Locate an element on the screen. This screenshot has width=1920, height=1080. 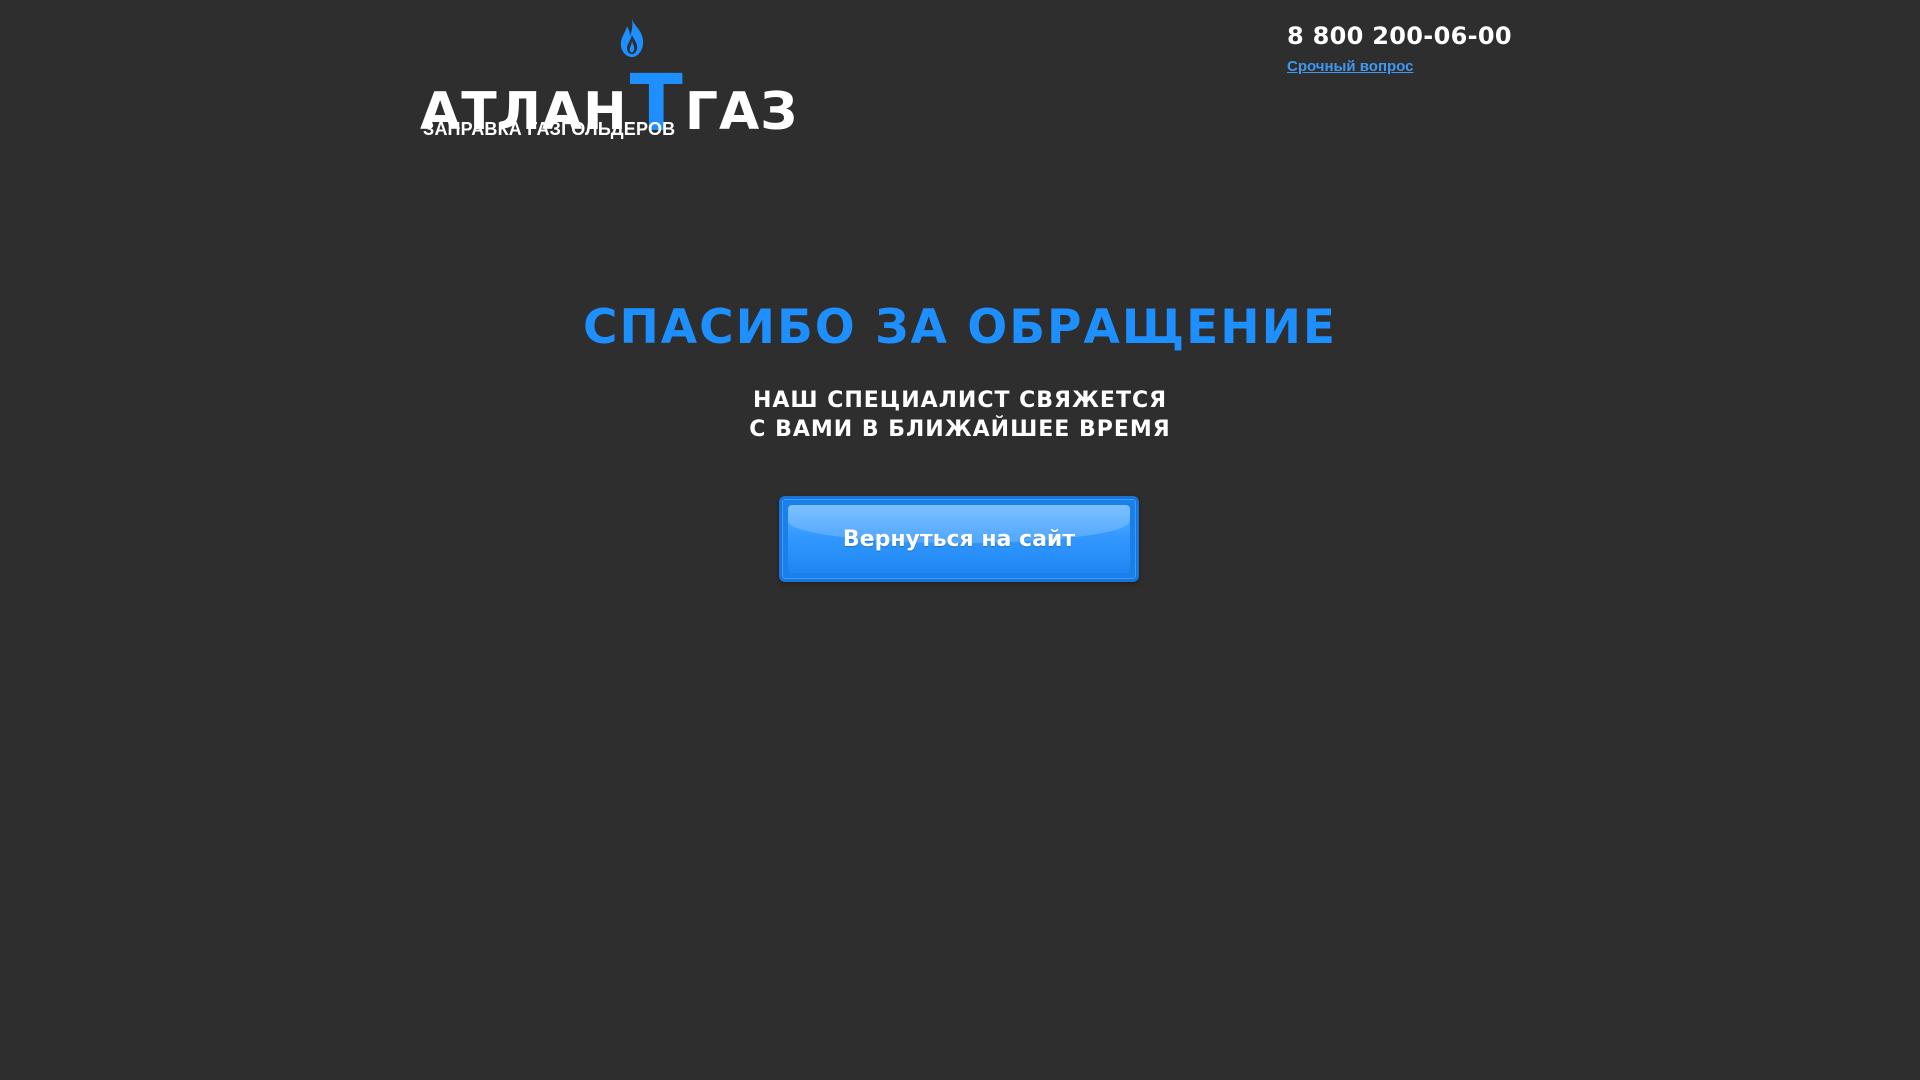
back-to-site-label: Вернуться на сайт is located at coordinates (959, 539).